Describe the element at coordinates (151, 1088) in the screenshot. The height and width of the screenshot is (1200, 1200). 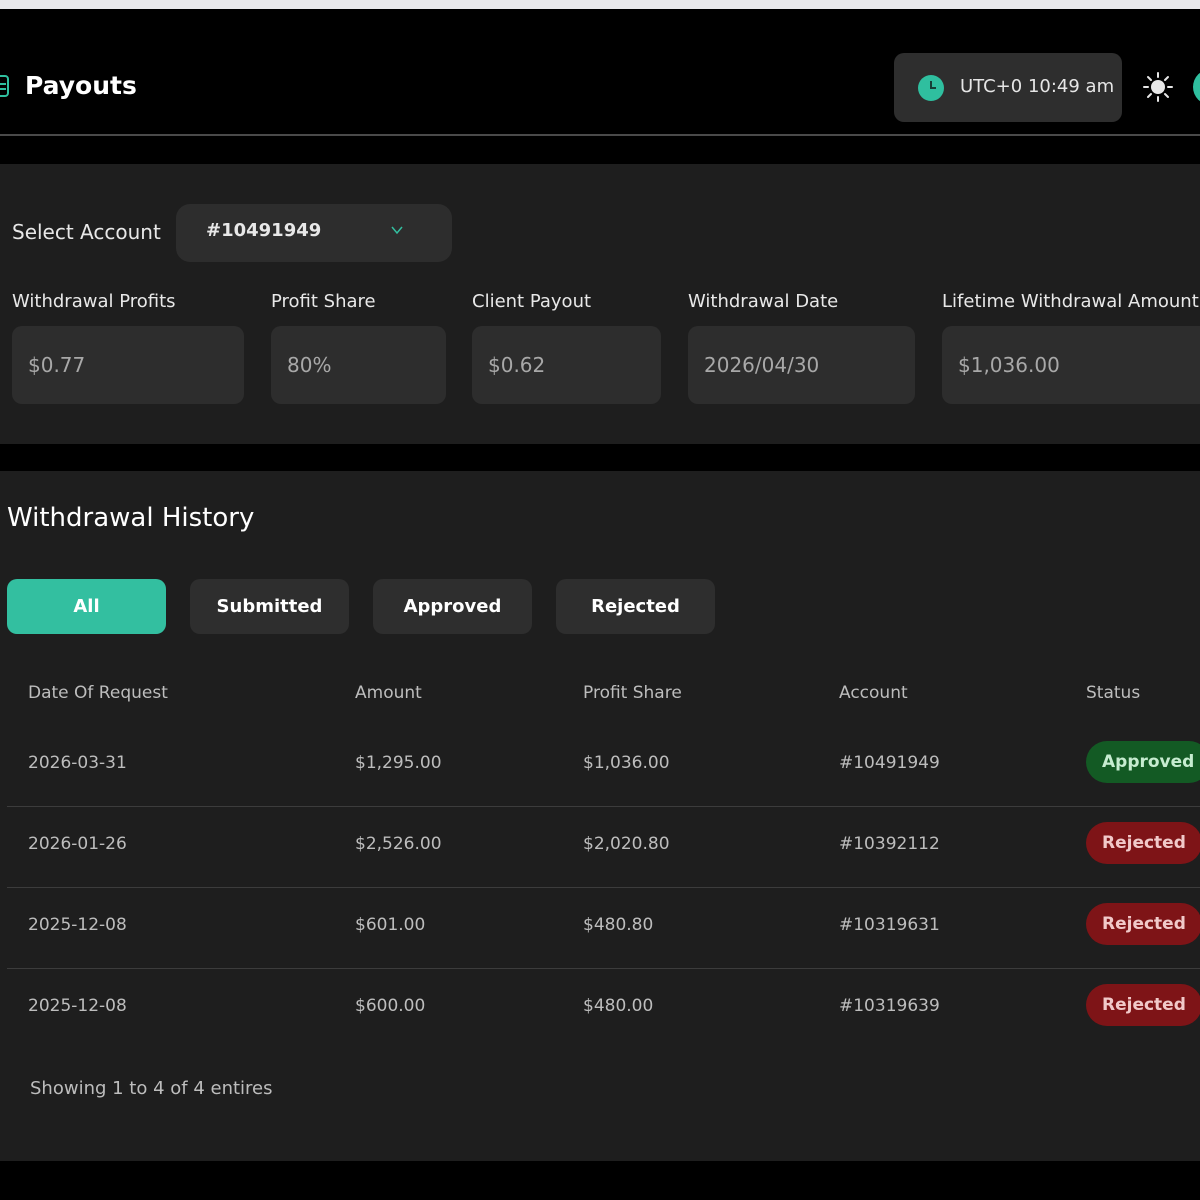
I see `pagination-summary: Showing 1 to 4 of 4 entires` at that location.